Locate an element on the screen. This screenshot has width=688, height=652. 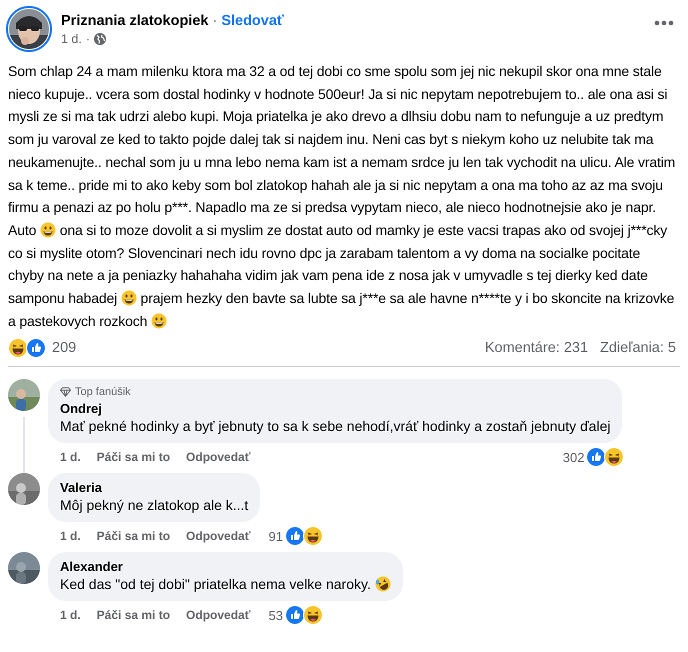
post-time: 1 d. is located at coordinates (71, 39).